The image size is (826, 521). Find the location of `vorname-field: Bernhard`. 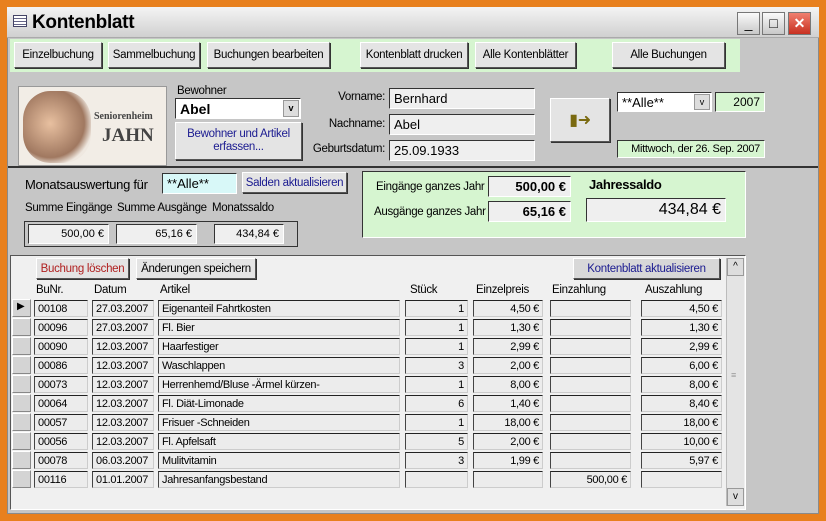

vorname-field: Bernhard is located at coordinates (462, 98).